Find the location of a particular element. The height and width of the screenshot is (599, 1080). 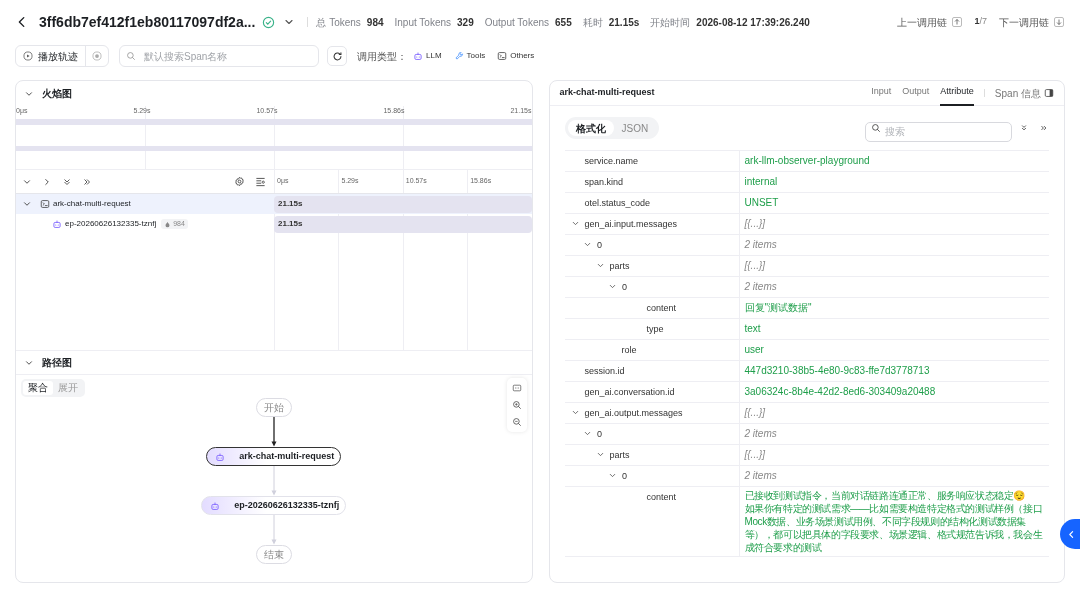

table-cell: gen_ai.output.messages is located at coordinates (652, 413).